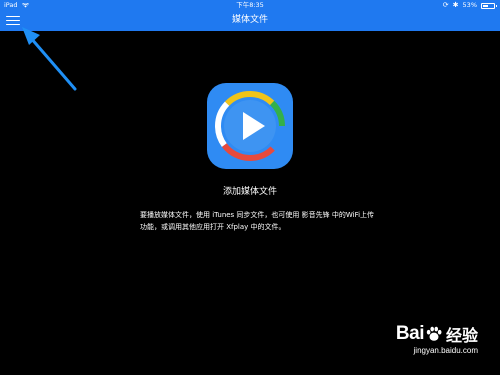 This screenshot has width=500, height=375. Describe the element at coordinates (461, 335) in the screenshot. I see `watermark-text-jingyan: 经验` at that location.